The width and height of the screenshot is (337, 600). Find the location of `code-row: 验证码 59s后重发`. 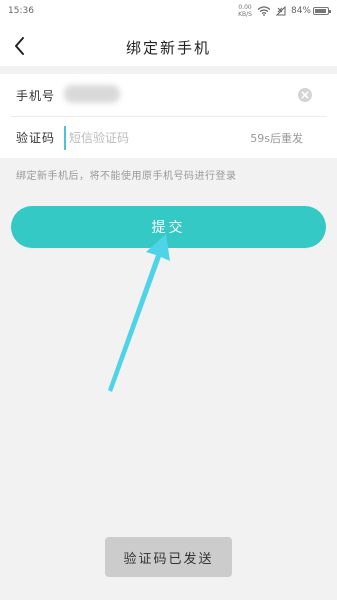

code-row: 验证码 59s后重发 is located at coordinates (168, 137).